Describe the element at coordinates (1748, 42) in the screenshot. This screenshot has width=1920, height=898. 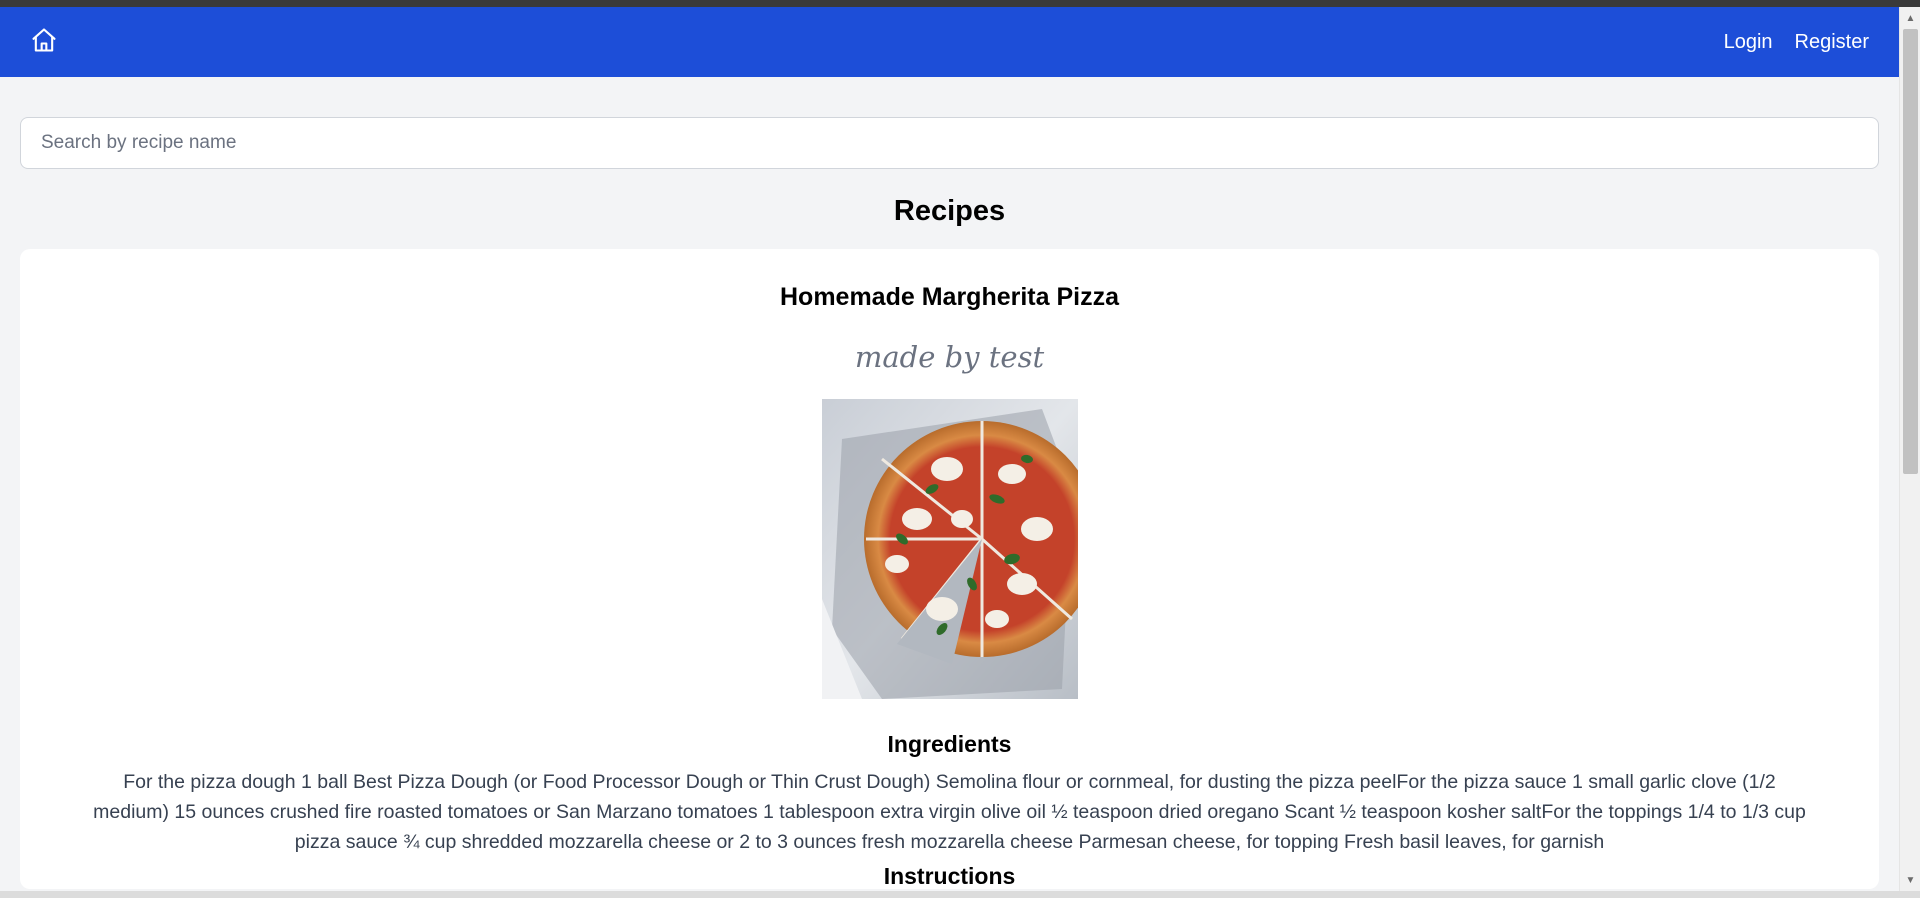
I see `login-link: Login` at that location.